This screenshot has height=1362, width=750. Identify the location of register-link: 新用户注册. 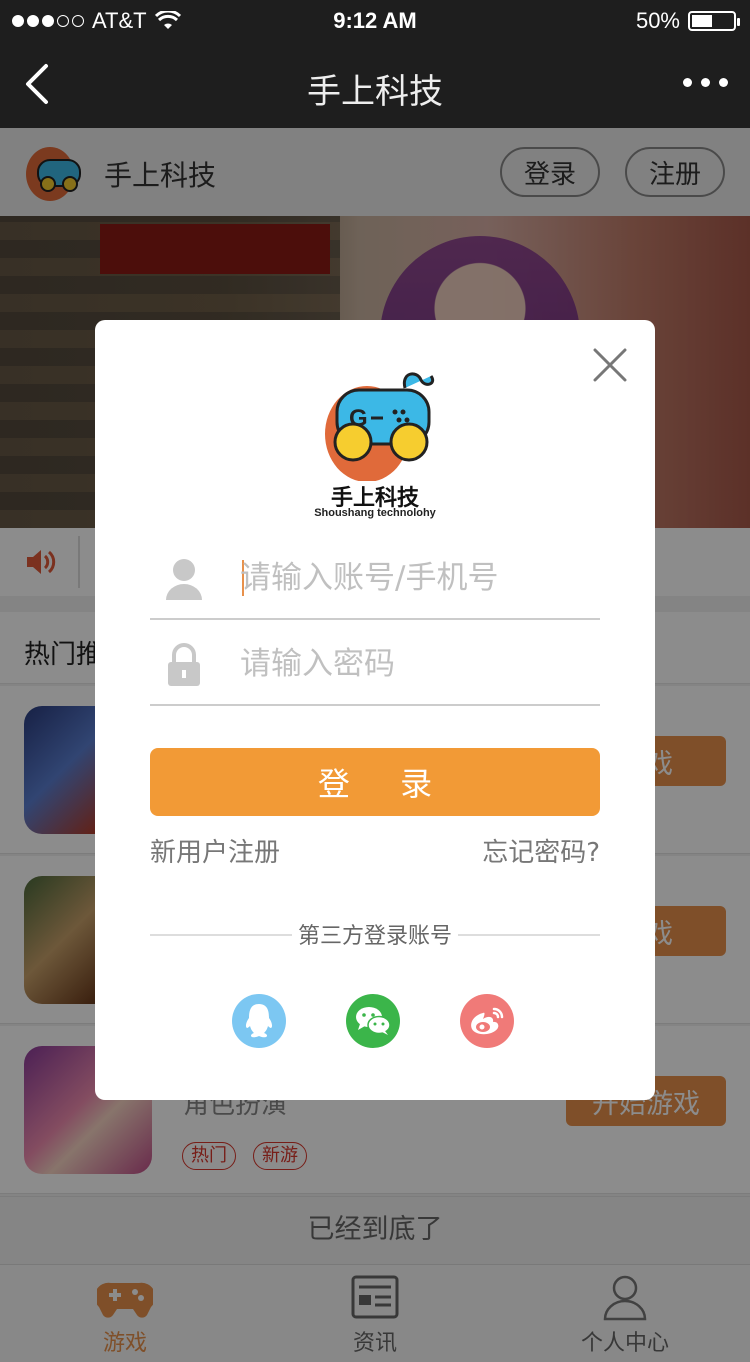
(215, 850).